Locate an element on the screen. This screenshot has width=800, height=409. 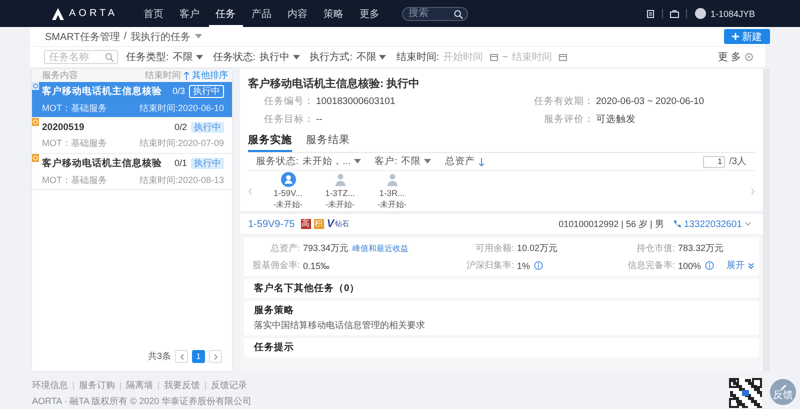
filter-label: 客户: is located at coordinates (386, 161).